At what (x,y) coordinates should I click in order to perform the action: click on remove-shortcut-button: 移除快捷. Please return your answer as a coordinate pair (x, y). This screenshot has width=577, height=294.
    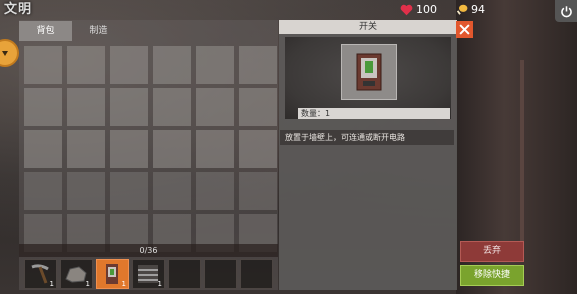
    Looking at the image, I should click on (492, 275).